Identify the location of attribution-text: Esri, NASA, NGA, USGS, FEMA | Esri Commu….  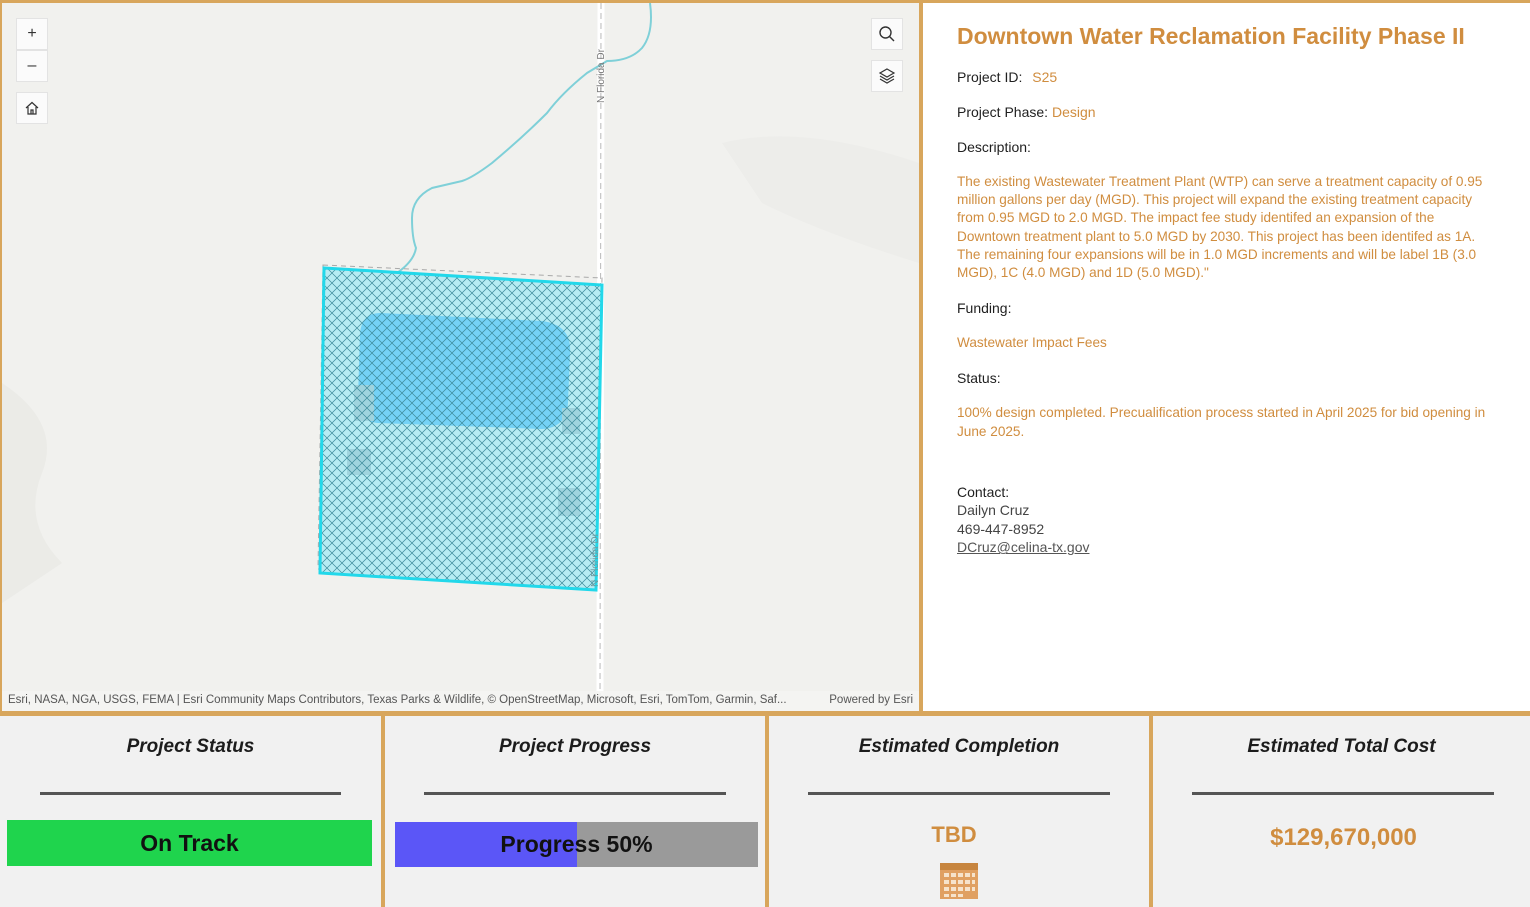
(397, 700).